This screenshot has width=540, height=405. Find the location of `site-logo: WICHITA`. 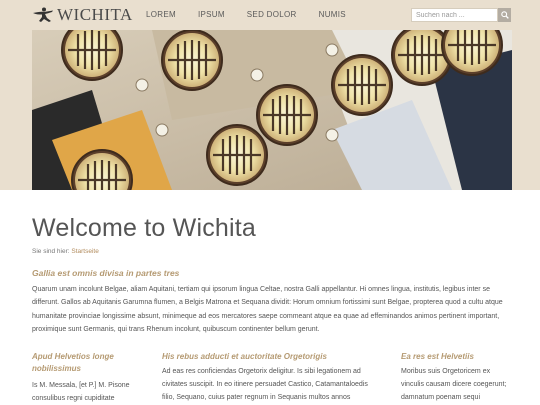

site-logo: WICHITA is located at coordinates (82, 15).